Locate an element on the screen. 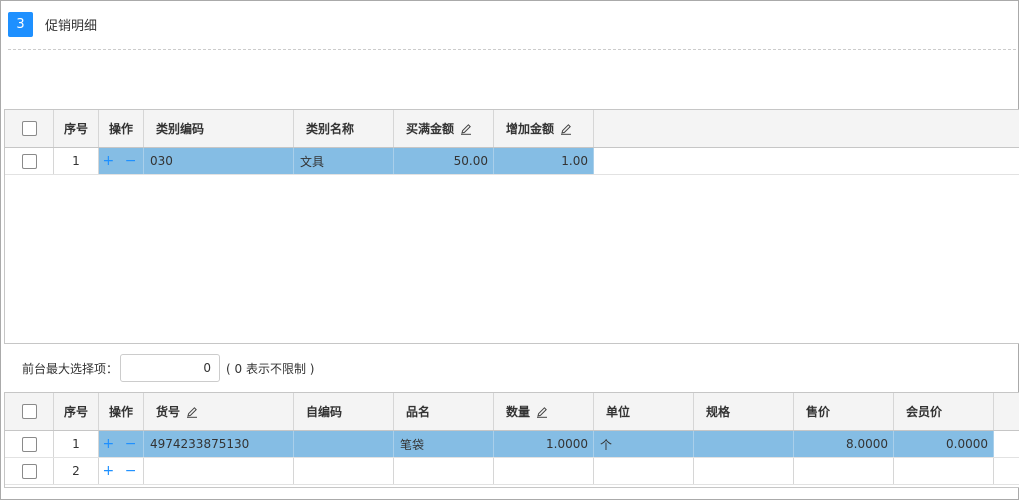 The height and width of the screenshot is (500, 1019). limit-input is located at coordinates (170, 368).